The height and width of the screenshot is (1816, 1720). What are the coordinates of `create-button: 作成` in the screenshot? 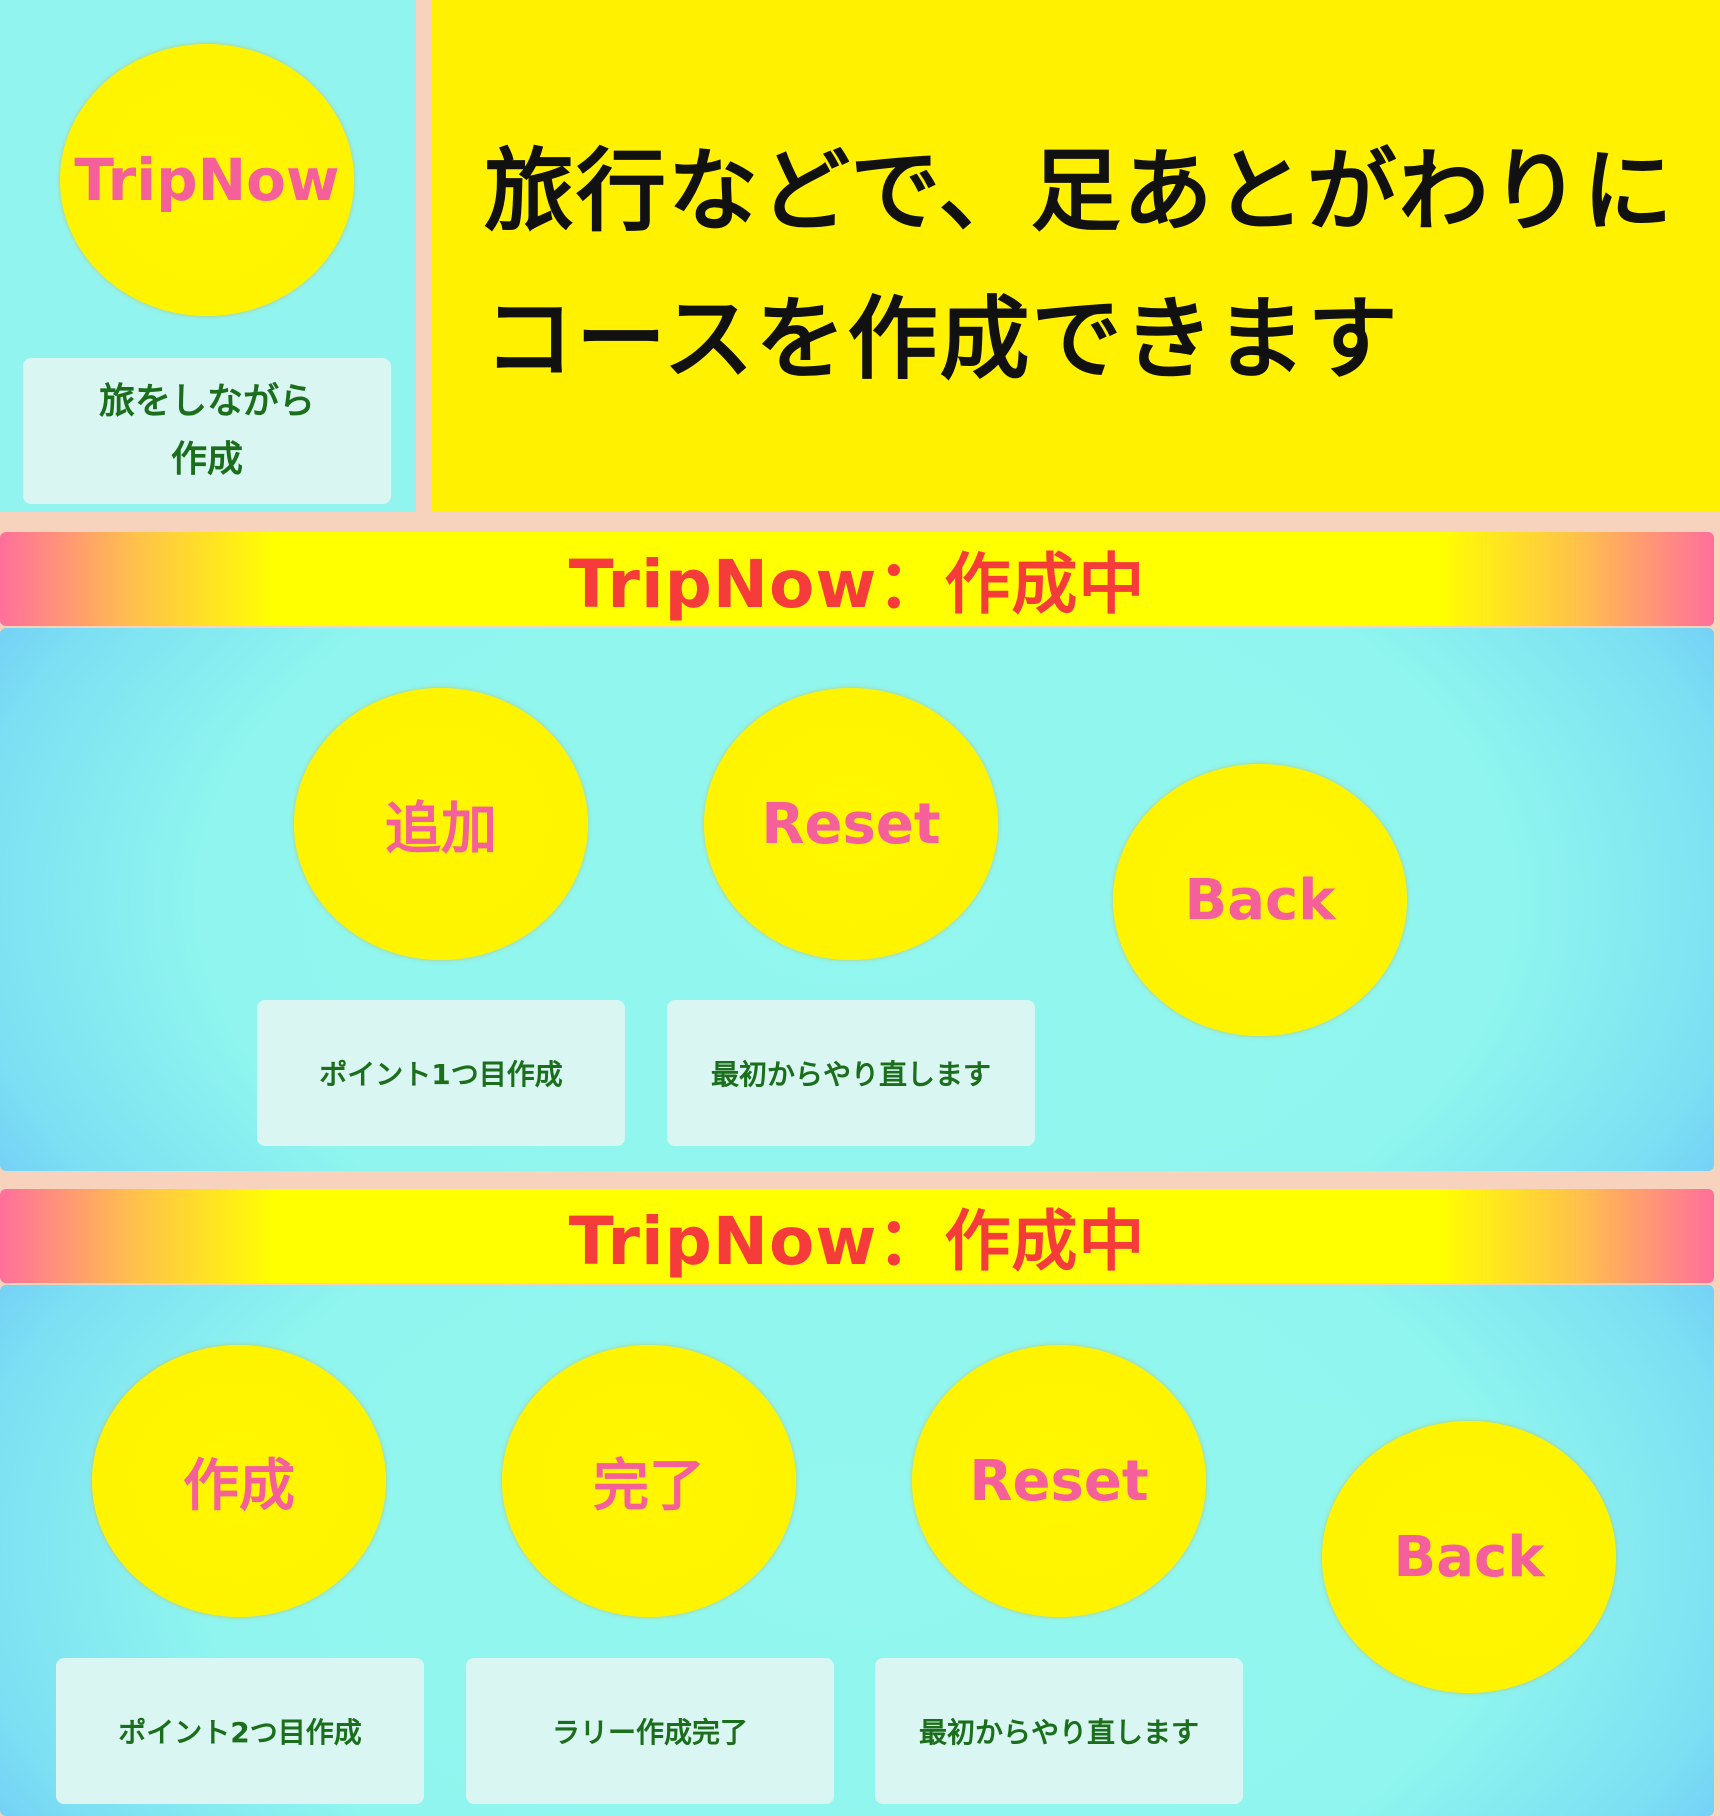 It's located at (239, 1481).